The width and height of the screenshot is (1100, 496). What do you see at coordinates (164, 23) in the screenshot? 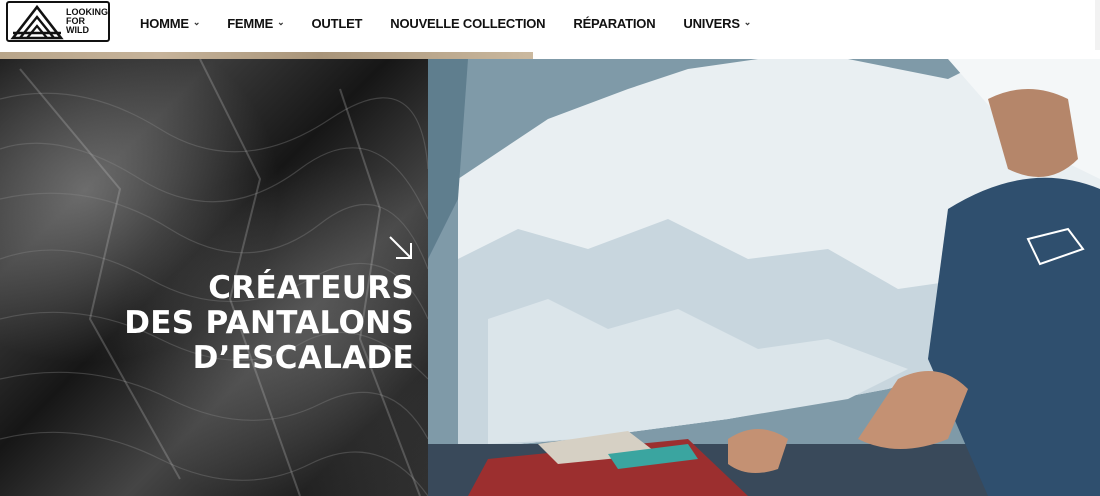
I see `nav-item-label: HOMME` at bounding box center [164, 23].